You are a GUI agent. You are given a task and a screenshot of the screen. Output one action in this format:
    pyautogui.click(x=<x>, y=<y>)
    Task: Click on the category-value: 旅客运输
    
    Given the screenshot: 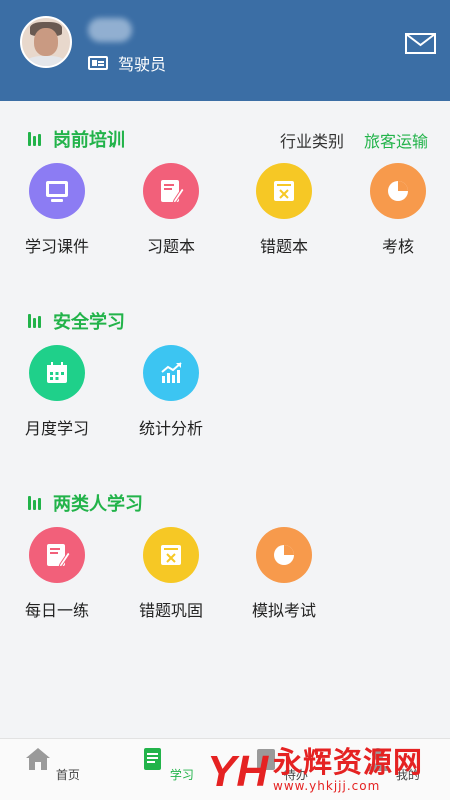 What is the action you would take?
    pyautogui.click(x=396, y=140)
    